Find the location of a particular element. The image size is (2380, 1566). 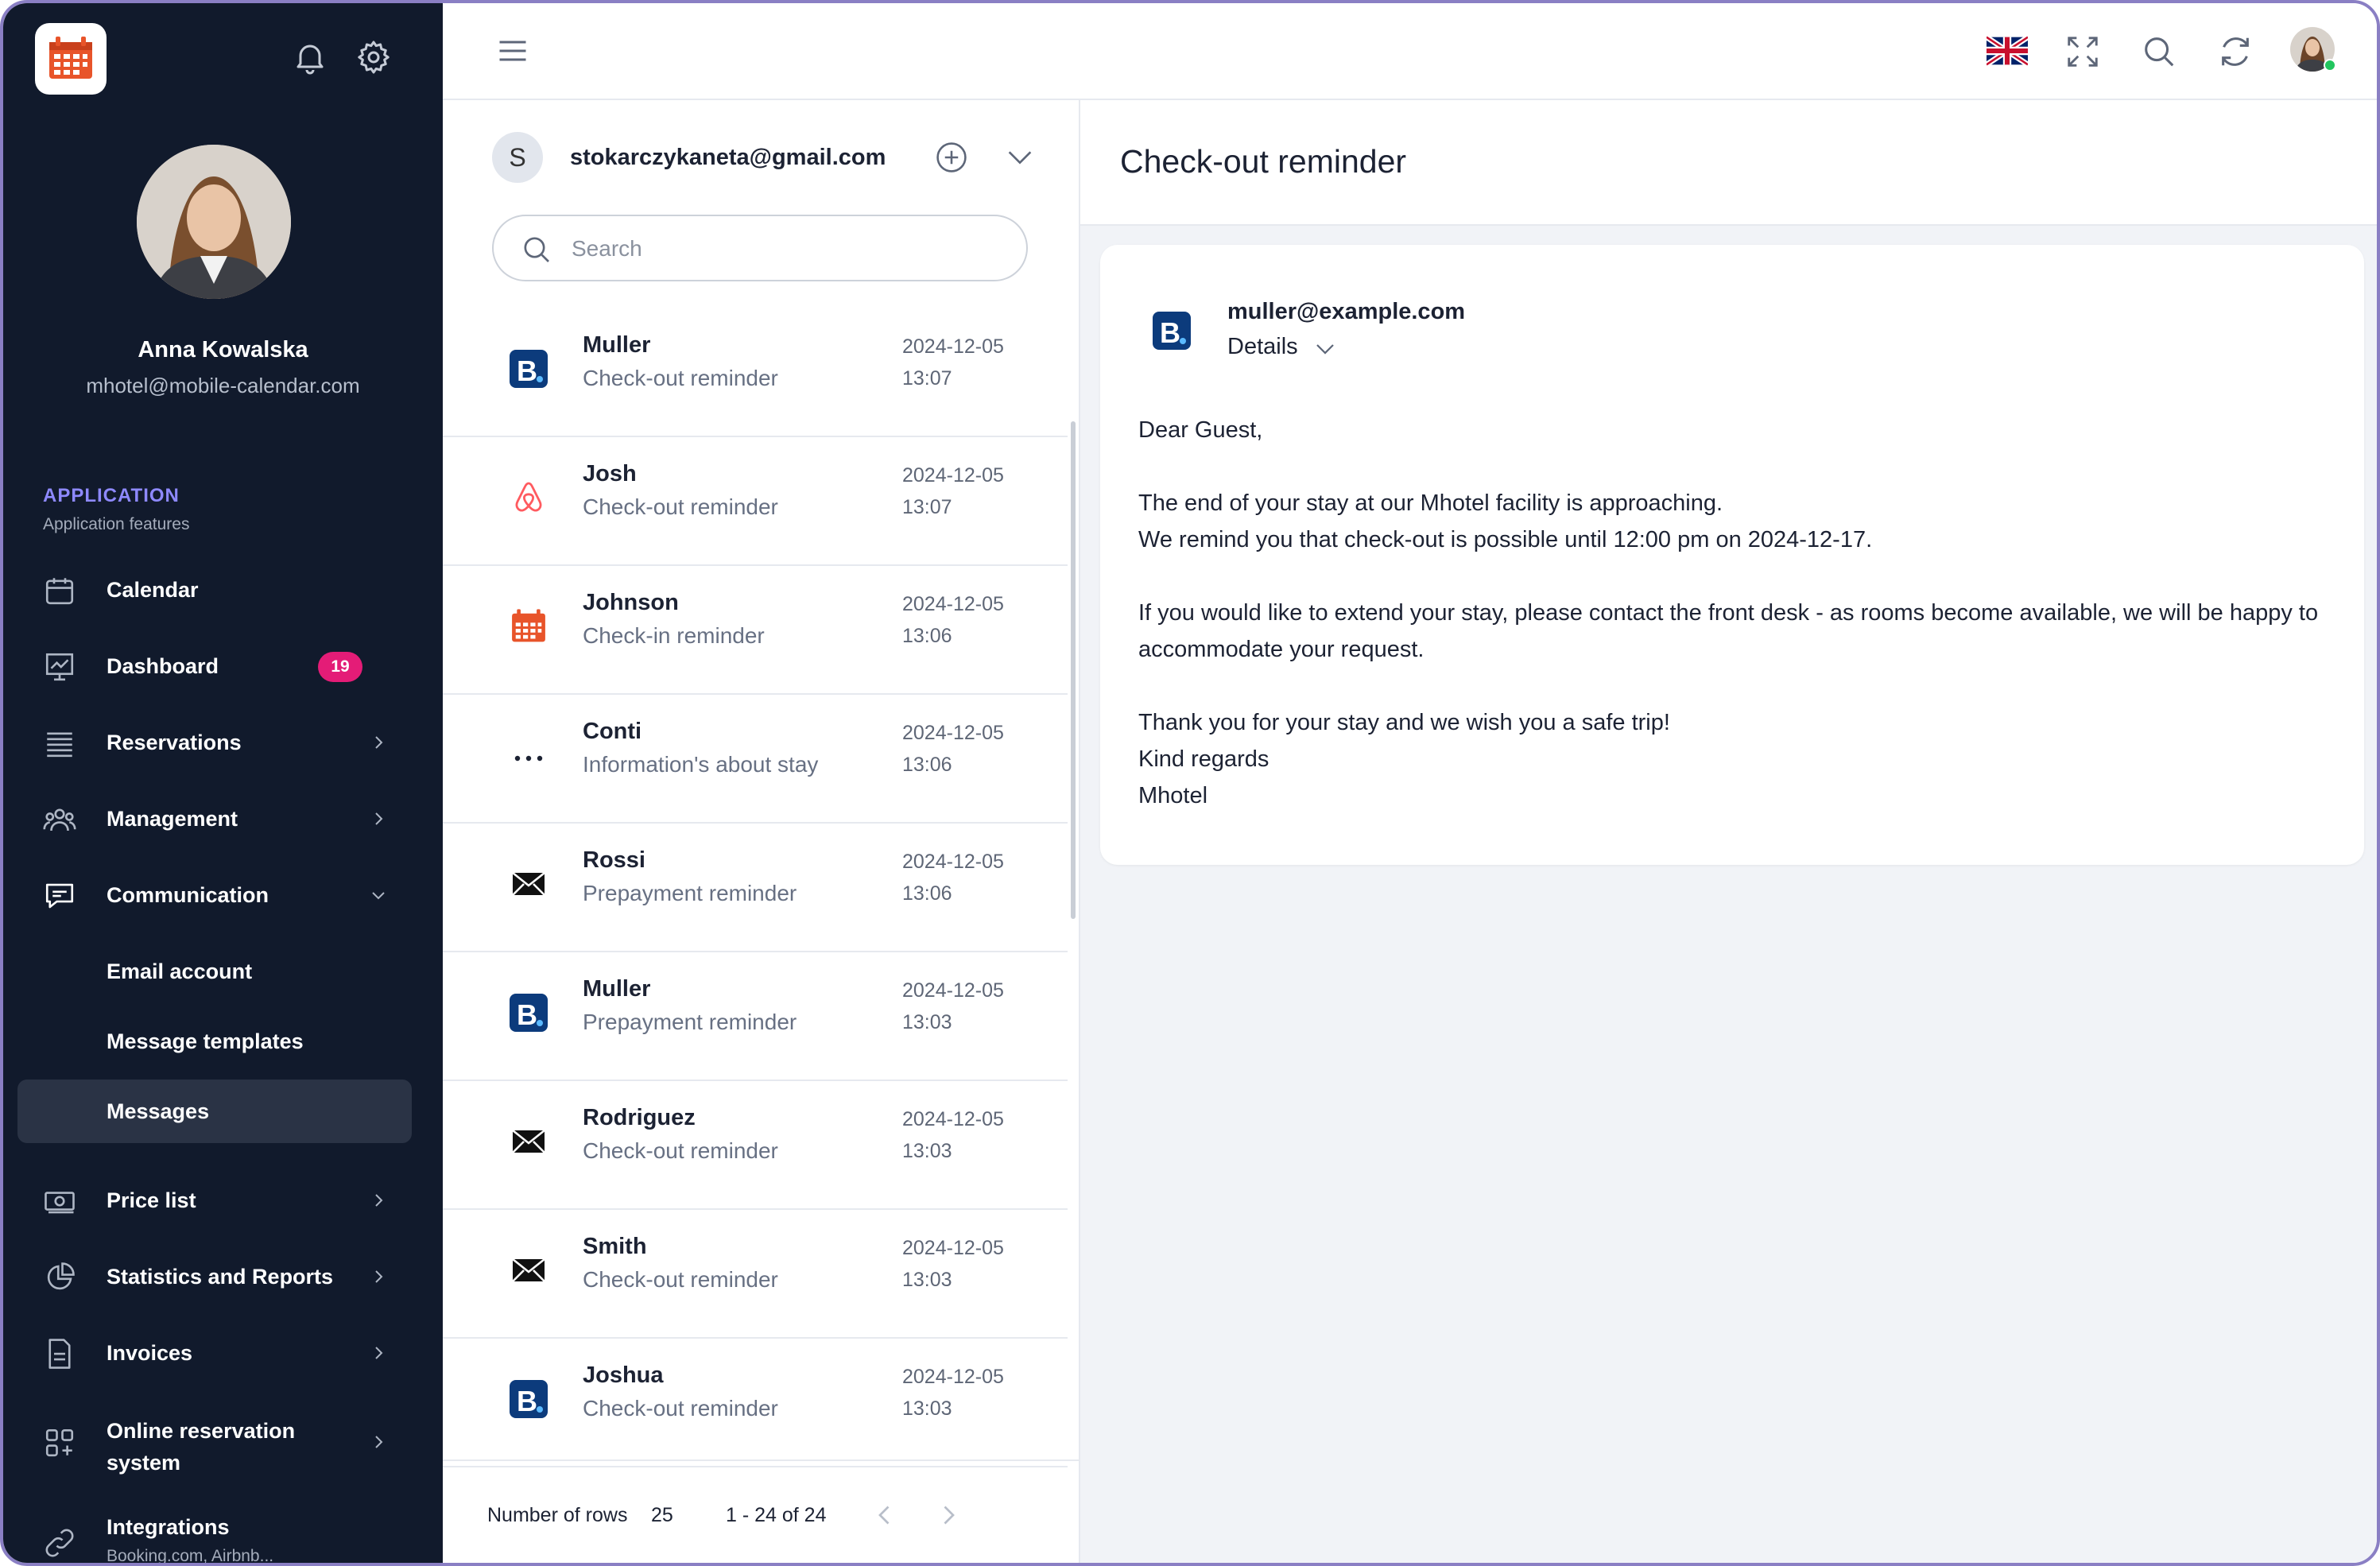

sidebar-item-label: Reservations is located at coordinates (174, 742).